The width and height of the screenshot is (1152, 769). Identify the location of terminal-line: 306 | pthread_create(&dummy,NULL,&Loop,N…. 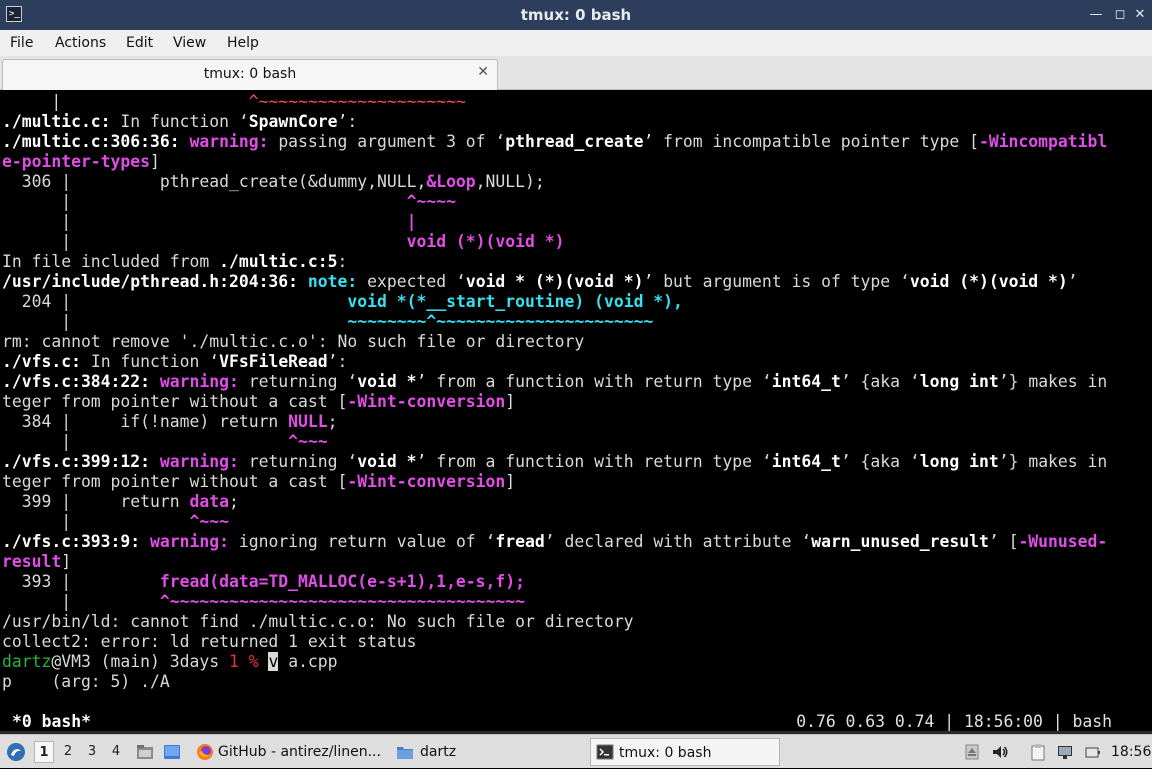
(273, 181).